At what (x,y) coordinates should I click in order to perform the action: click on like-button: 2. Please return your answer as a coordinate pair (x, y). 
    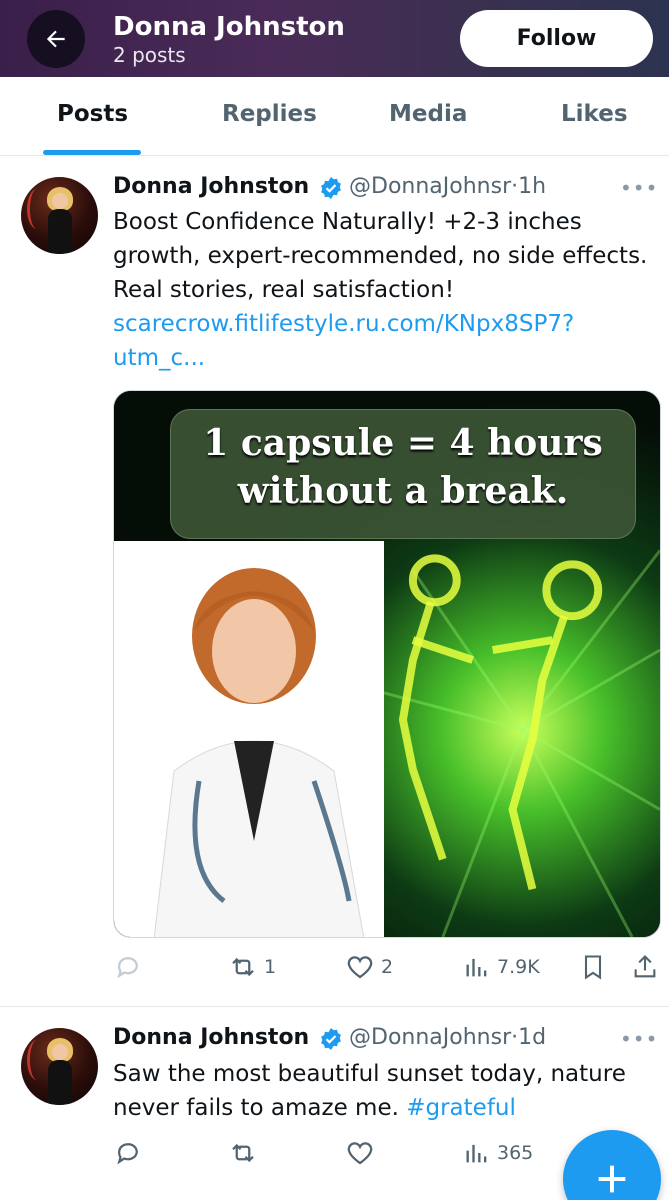
    Looking at the image, I should click on (369, 967).